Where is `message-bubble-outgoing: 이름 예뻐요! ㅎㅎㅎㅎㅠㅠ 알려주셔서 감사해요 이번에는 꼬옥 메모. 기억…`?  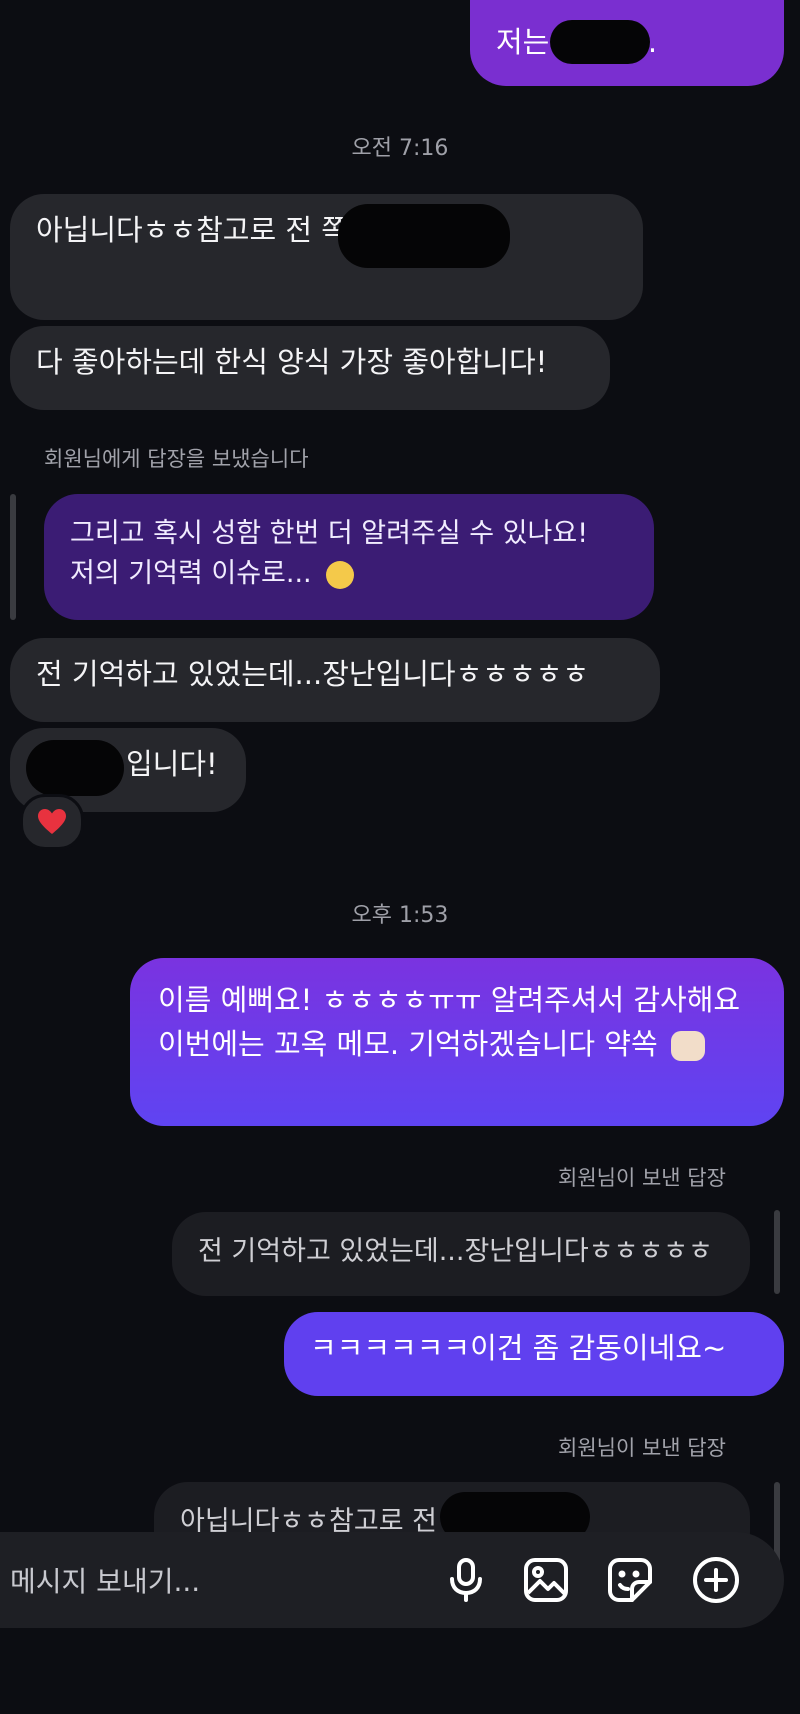
message-bubble-outgoing: 이름 예뻐요! ㅎㅎㅎㅎㅠㅠ 알려주셔서 감사해요 이번에는 꼬옥 메모. 기억… is located at coordinates (457, 1042).